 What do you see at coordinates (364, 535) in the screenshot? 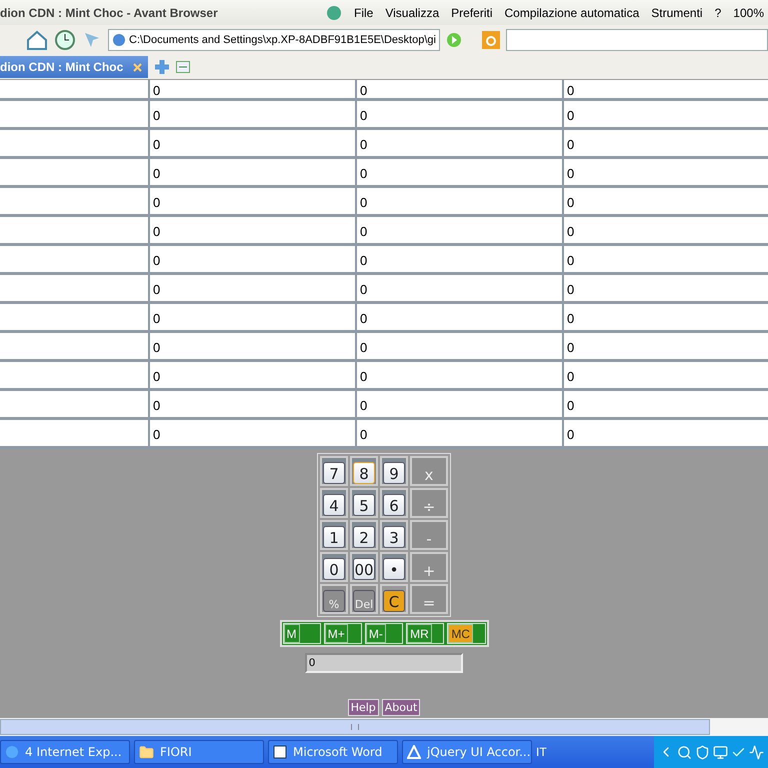
I see `calculator-key: 2` at bounding box center [364, 535].